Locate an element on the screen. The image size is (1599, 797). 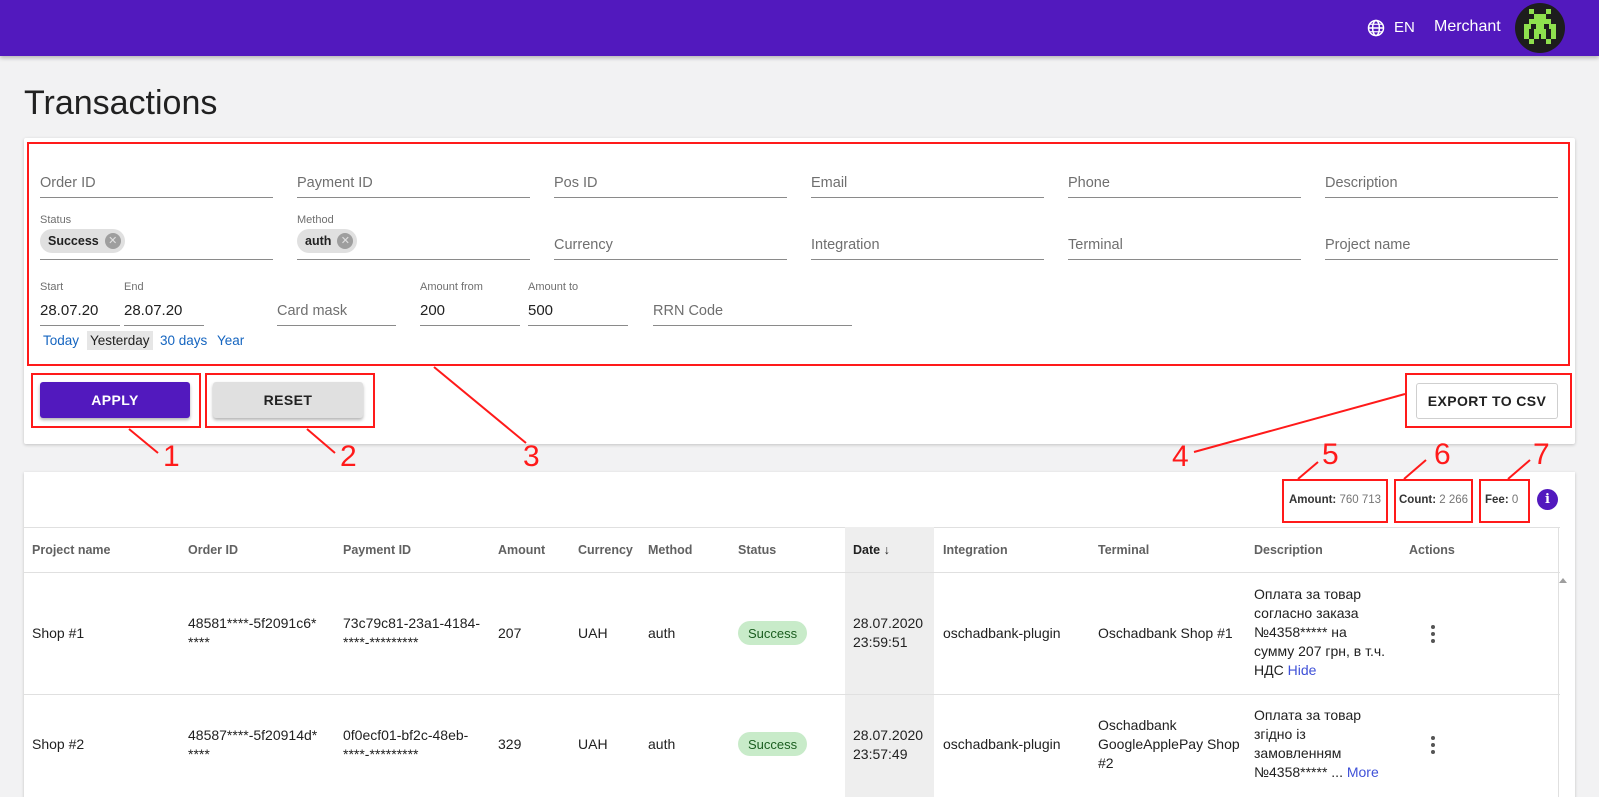
description-line: согласно заказа is located at coordinates (1306, 613).